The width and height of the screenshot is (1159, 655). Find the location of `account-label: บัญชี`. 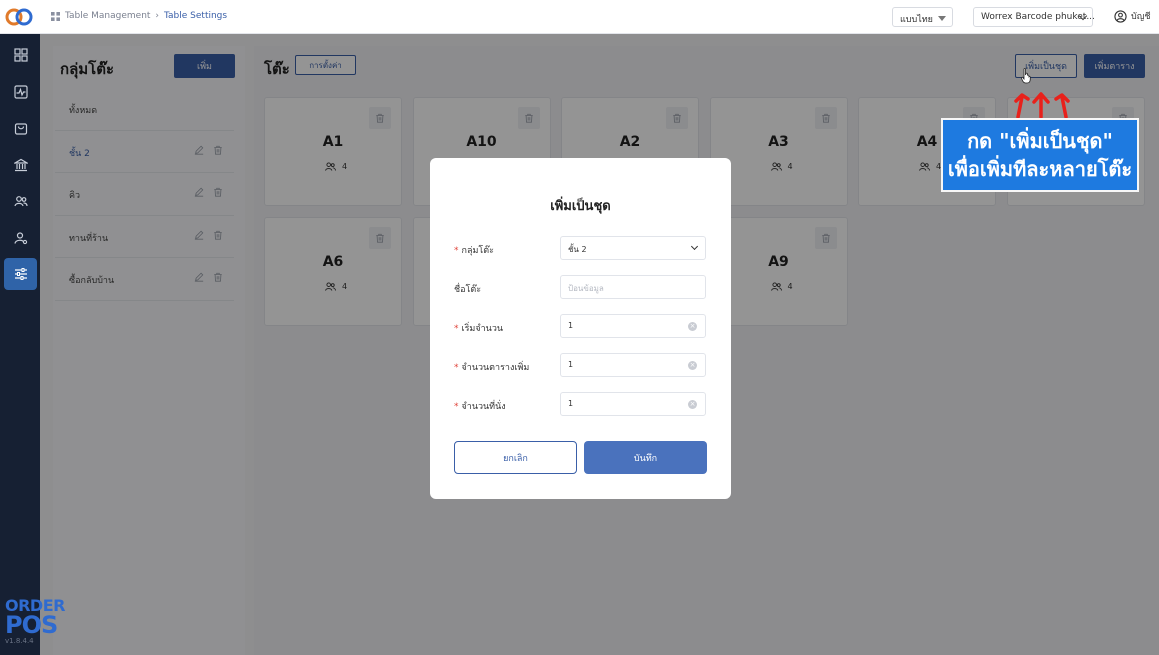

account-label: บัญชี is located at coordinates (1141, 17).